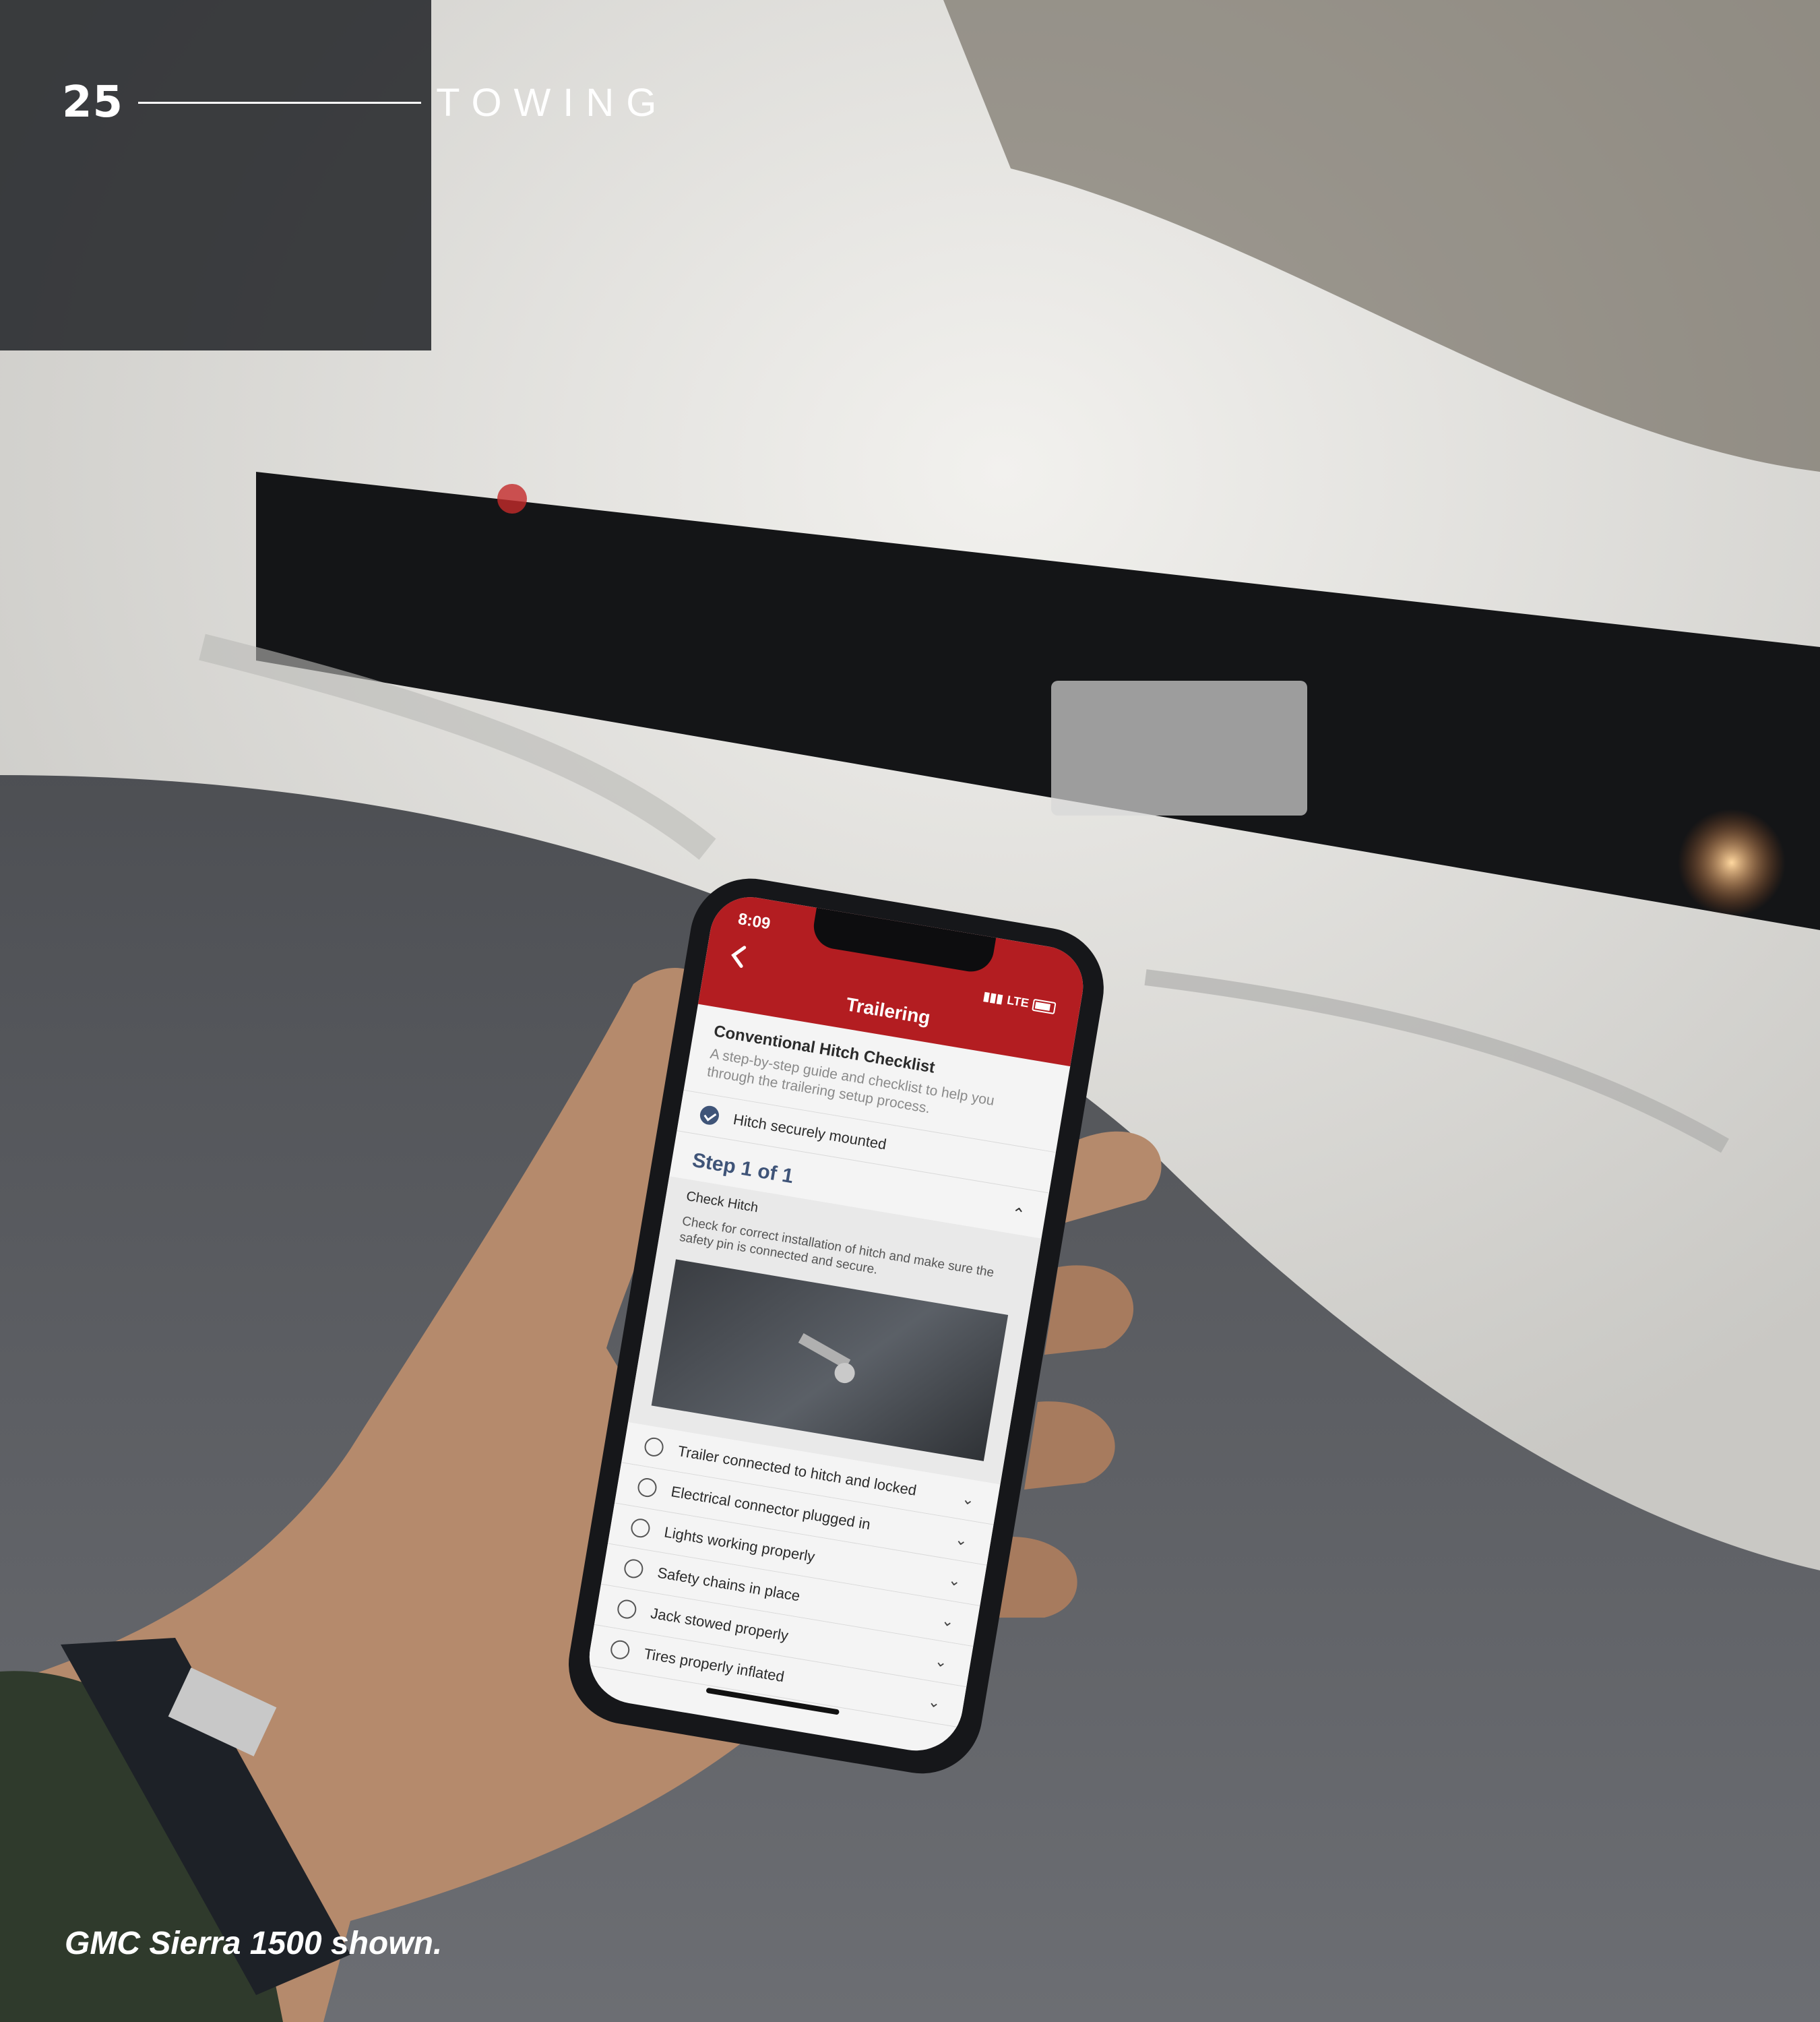  Describe the element at coordinates (994, 998) in the screenshot. I see `signal-icon: ▮▮▮` at that location.